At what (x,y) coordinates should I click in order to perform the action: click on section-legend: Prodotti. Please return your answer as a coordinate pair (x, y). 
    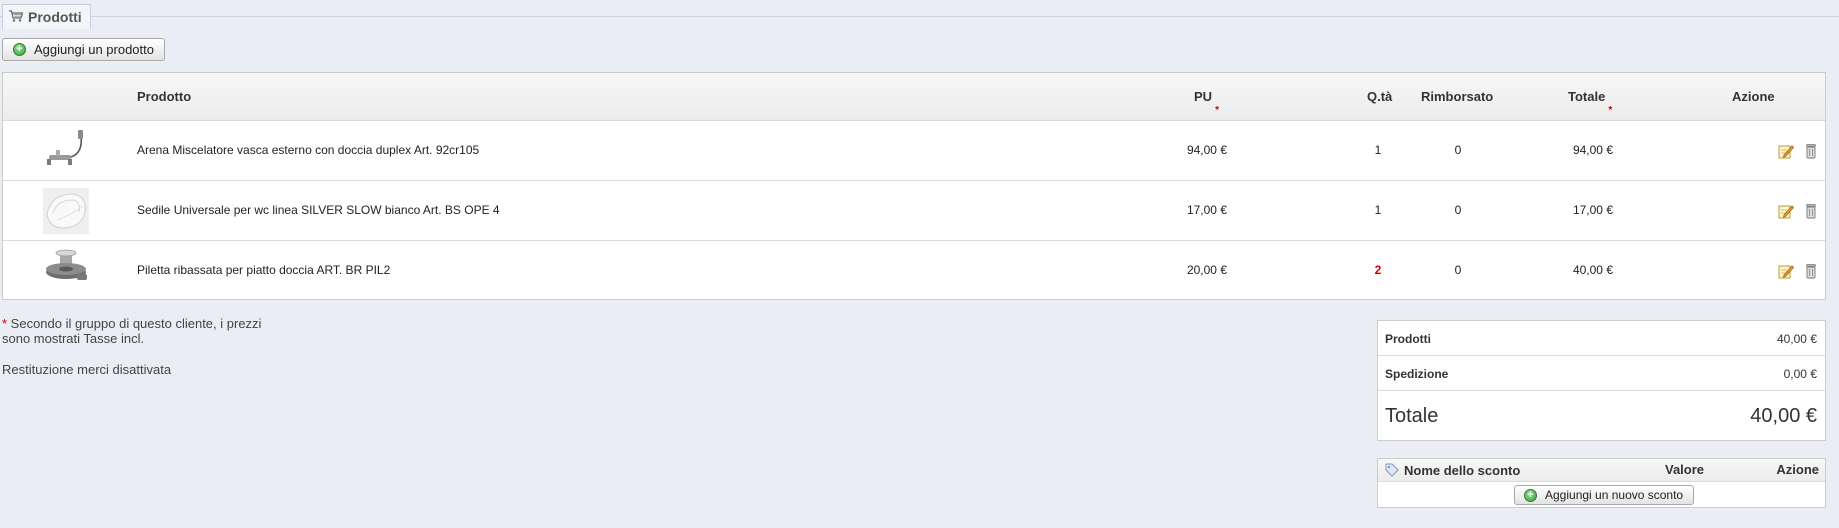
    Looking at the image, I should click on (46, 16).